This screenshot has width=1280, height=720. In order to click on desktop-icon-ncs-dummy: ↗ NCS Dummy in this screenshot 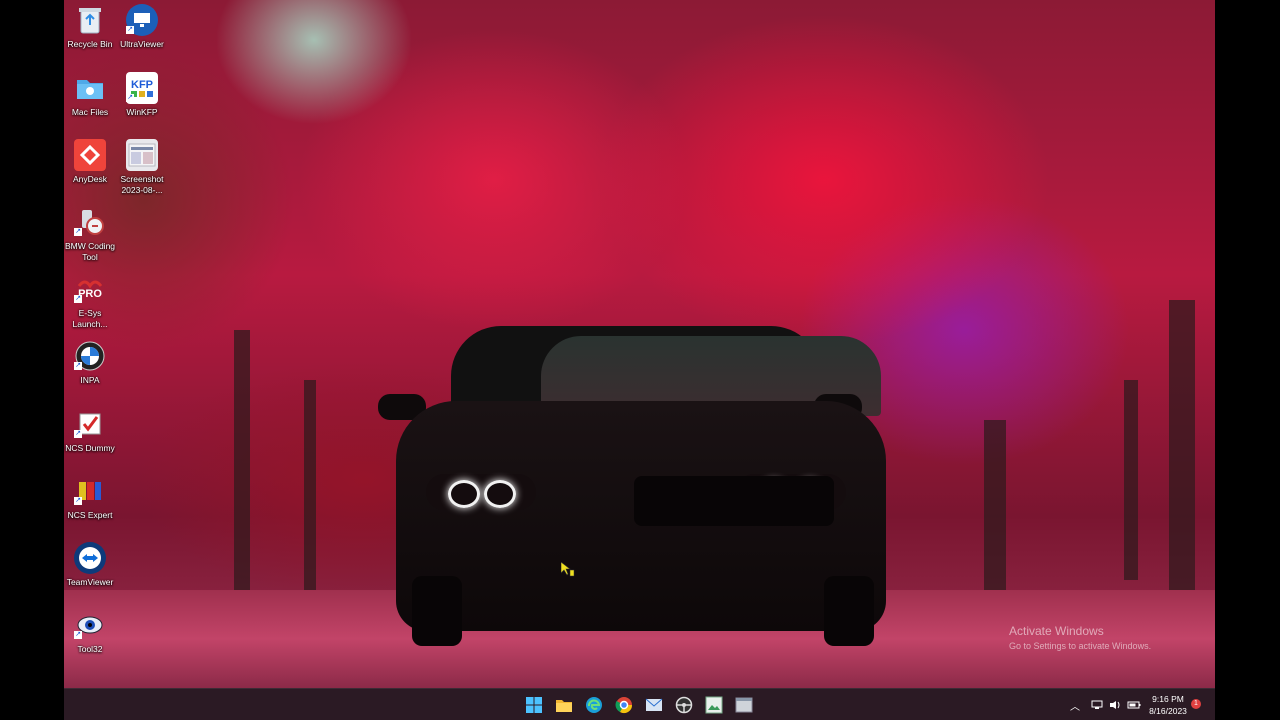, I will do `click(92, 438)`.